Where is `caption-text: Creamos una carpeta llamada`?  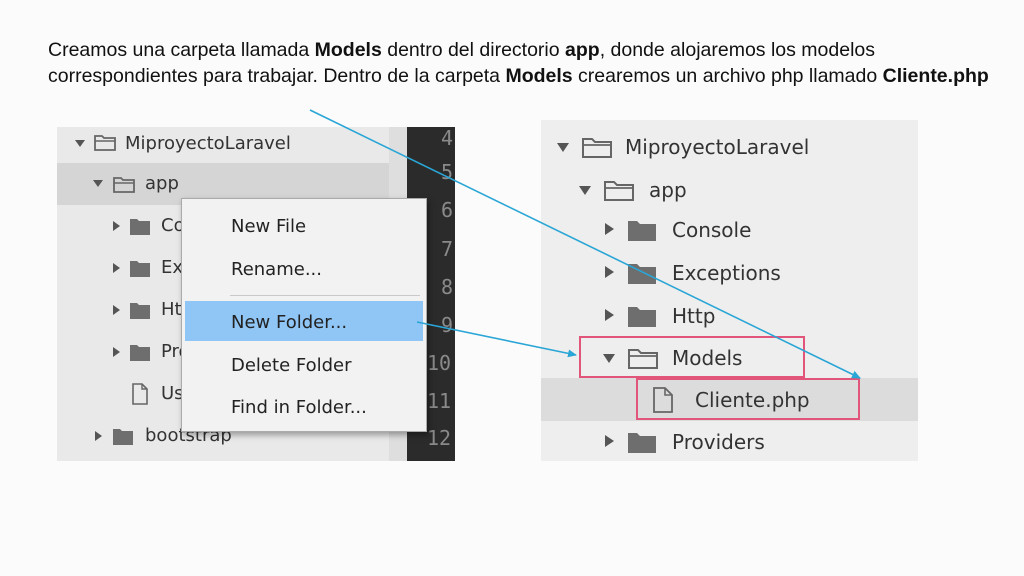
caption-text: Creamos una carpeta llamada is located at coordinates (181, 50).